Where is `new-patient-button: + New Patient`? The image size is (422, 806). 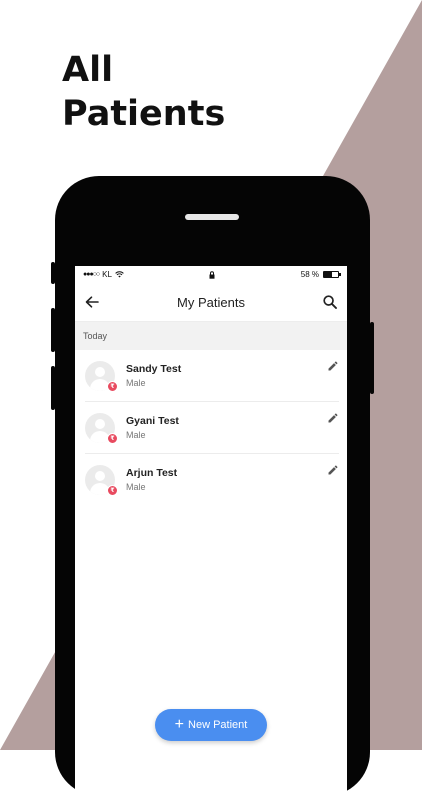 new-patient-button: + New Patient is located at coordinates (211, 725).